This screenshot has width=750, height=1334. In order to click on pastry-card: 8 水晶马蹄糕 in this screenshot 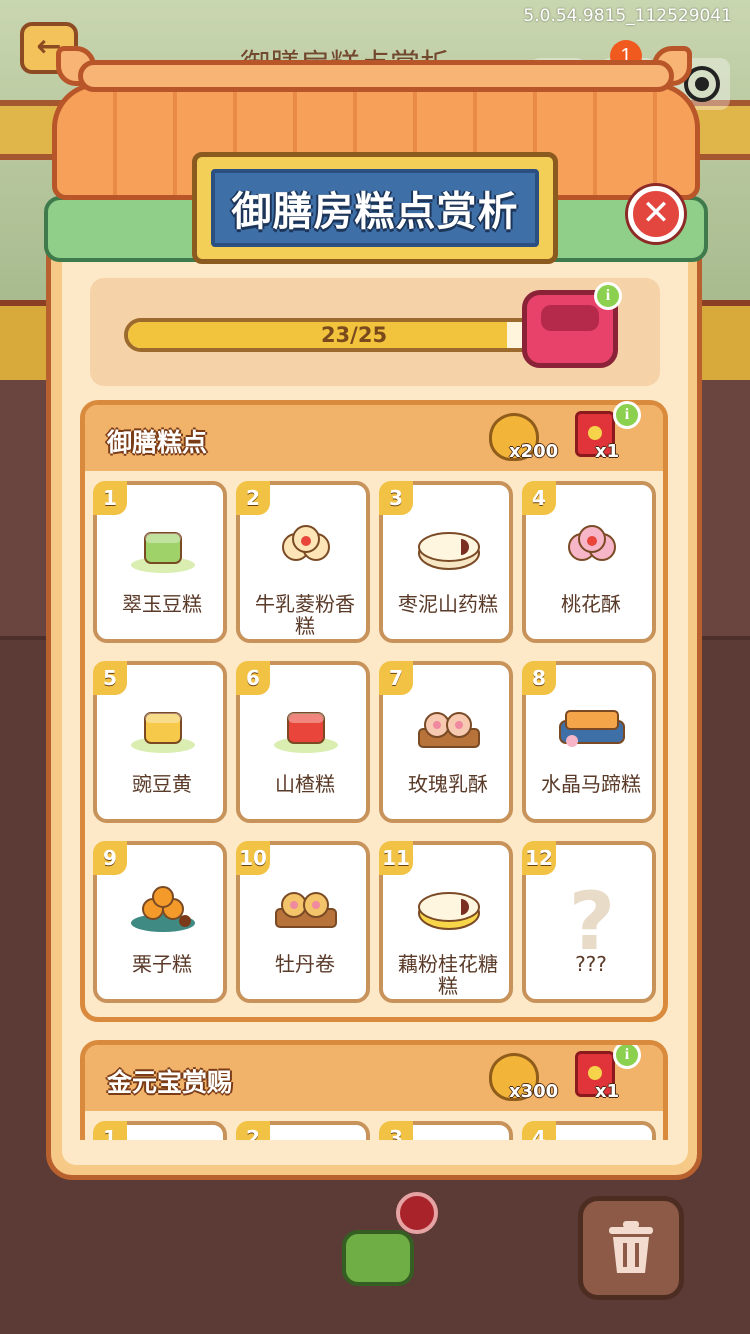, I will do `click(589, 742)`.